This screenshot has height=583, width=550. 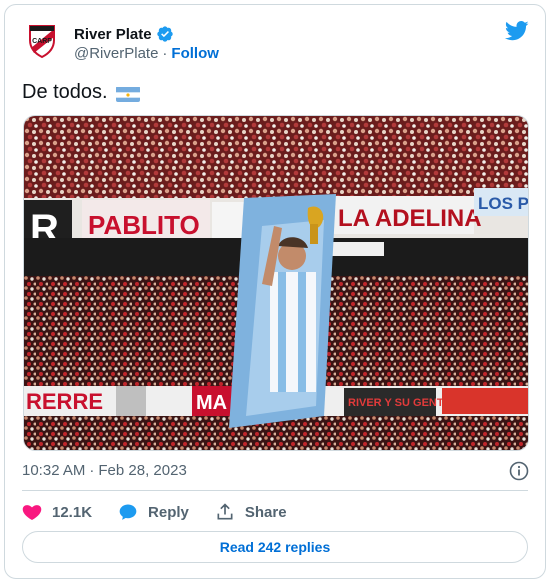 What do you see at coordinates (519, 471) in the screenshot?
I see `info-icon` at bounding box center [519, 471].